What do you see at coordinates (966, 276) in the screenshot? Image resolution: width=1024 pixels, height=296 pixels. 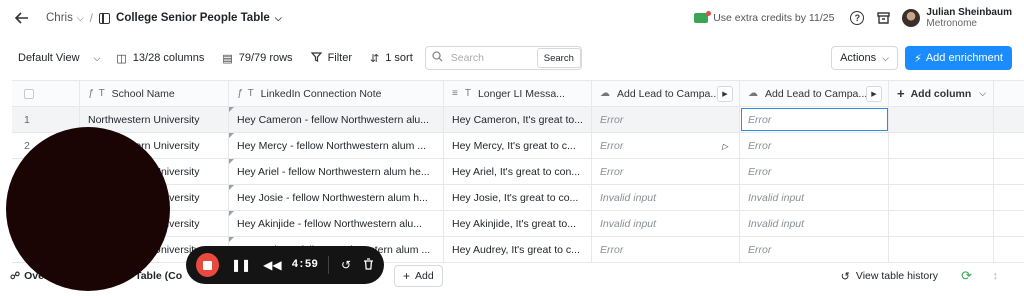 I see `refresh-icon: ⟳` at bounding box center [966, 276].